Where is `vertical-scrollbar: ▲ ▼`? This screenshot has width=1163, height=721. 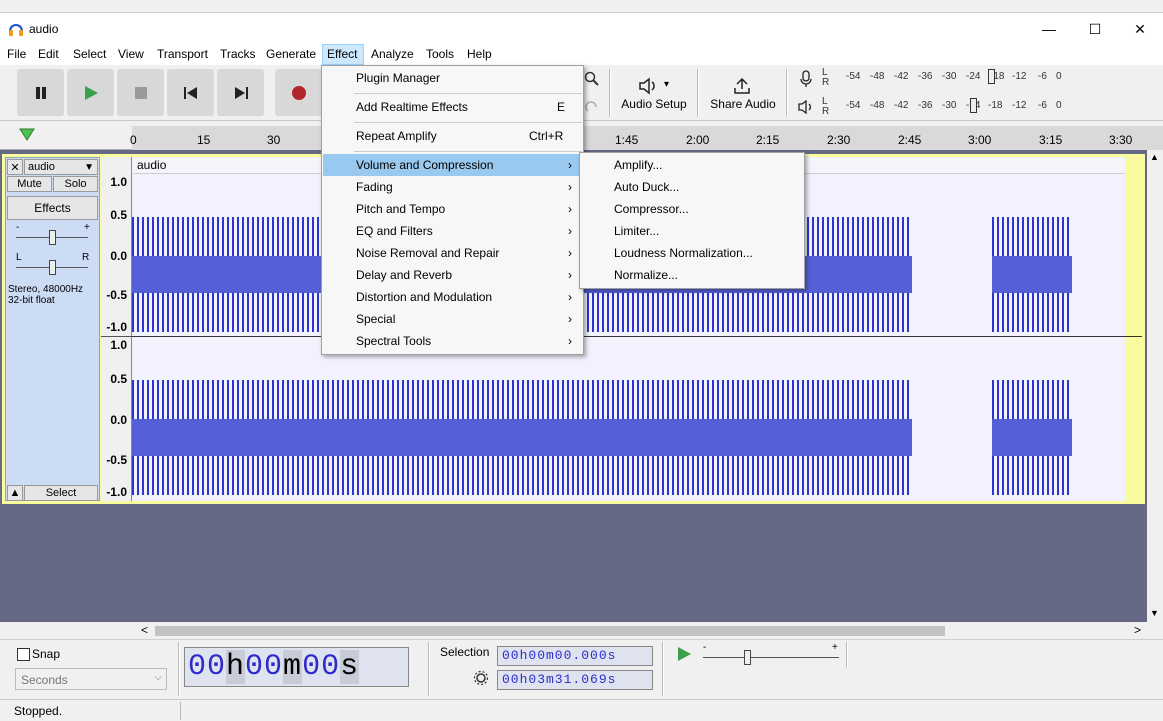 vertical-scrollbar: ▲ ▼ is located at coordinates (1155, 386).